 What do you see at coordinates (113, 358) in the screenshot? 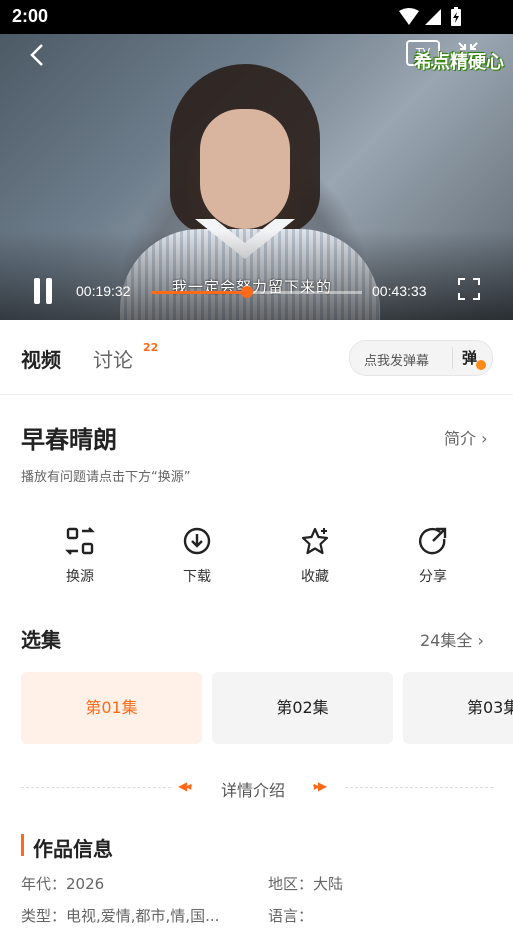
I see `tab-discuss: 讨论` at bounding box center [113, 358].